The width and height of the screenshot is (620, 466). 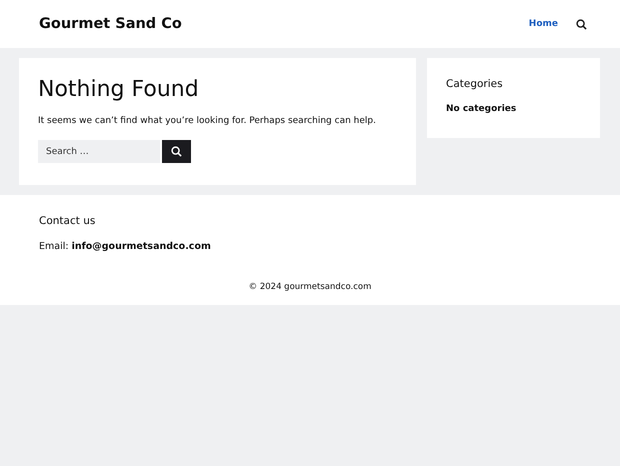 What do you see at coordinates (475, 84) in the screenshot?
I see `widget-title: Categories` at bounding box center [475, 84].